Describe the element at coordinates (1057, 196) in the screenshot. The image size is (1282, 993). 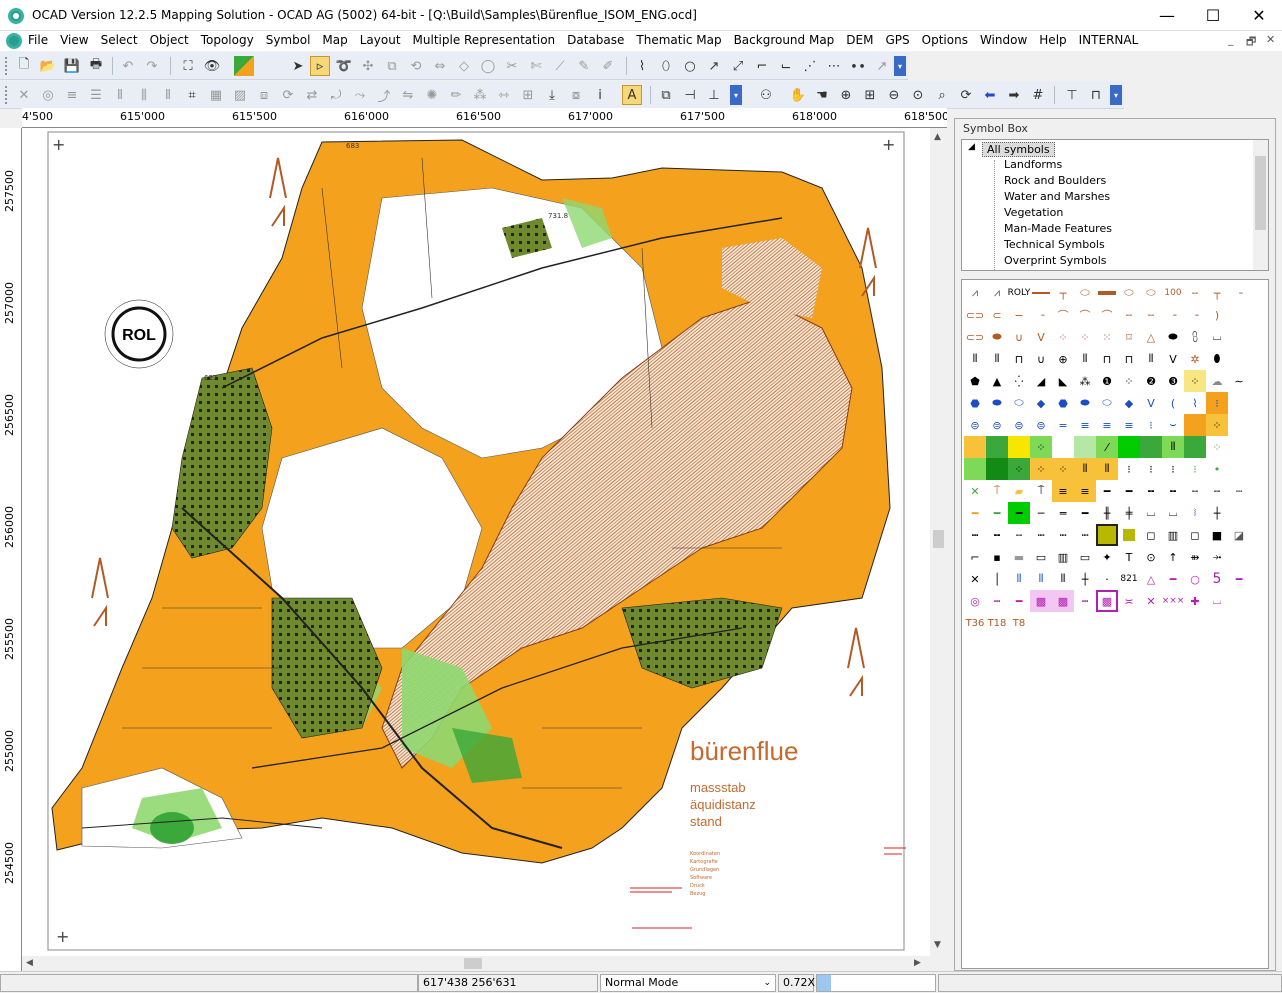
I see `tree-item-water-and-marshes: Water and Marshes` at that location.